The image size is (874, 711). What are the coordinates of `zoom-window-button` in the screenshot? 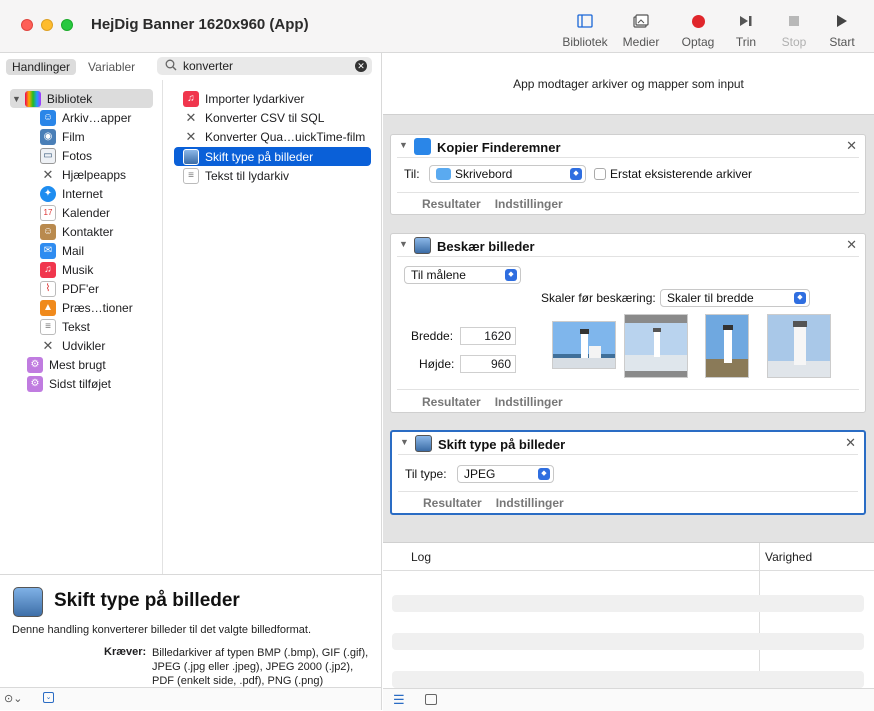 It's located at (67, 25).